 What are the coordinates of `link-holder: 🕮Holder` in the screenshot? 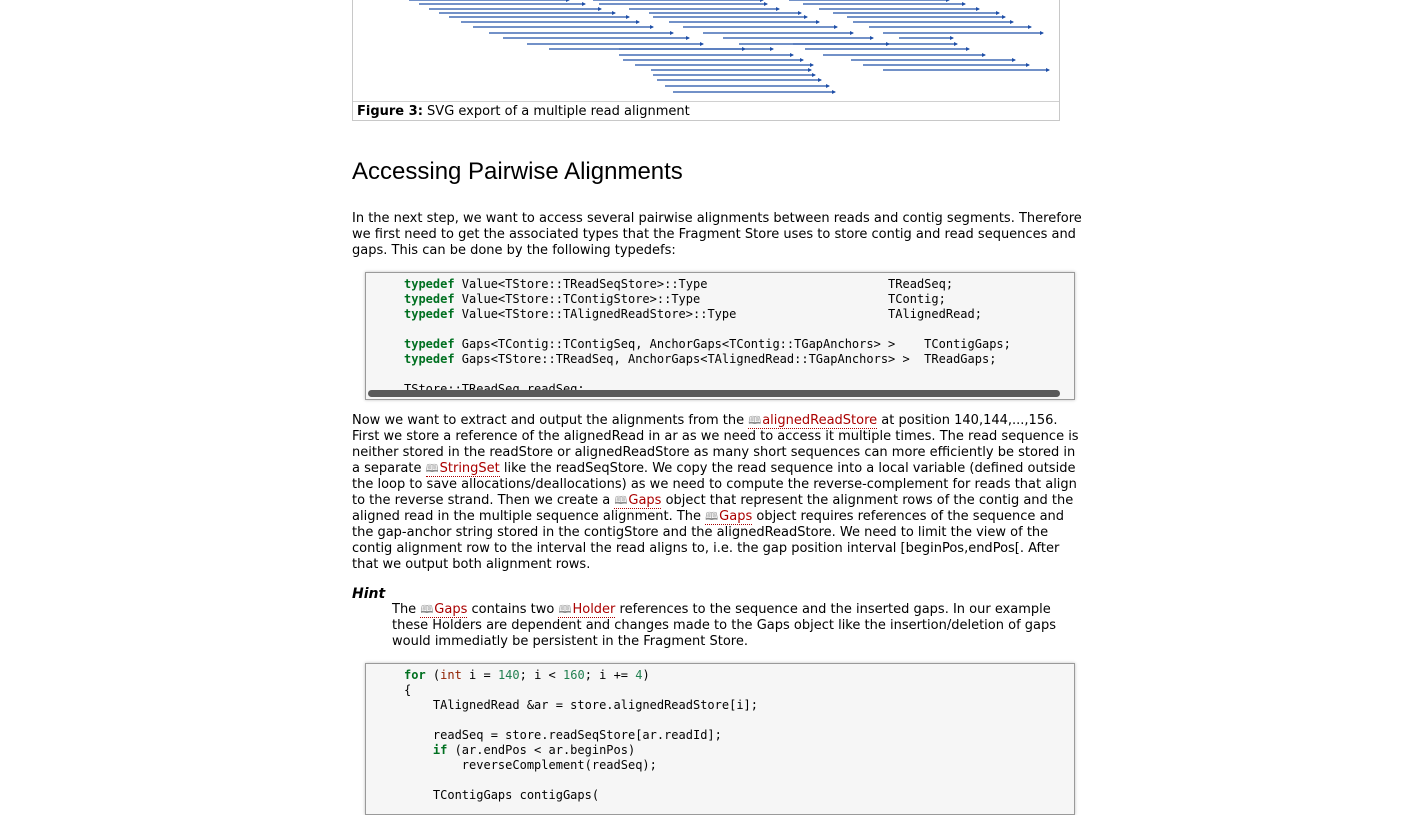 It's located at (587, 610).